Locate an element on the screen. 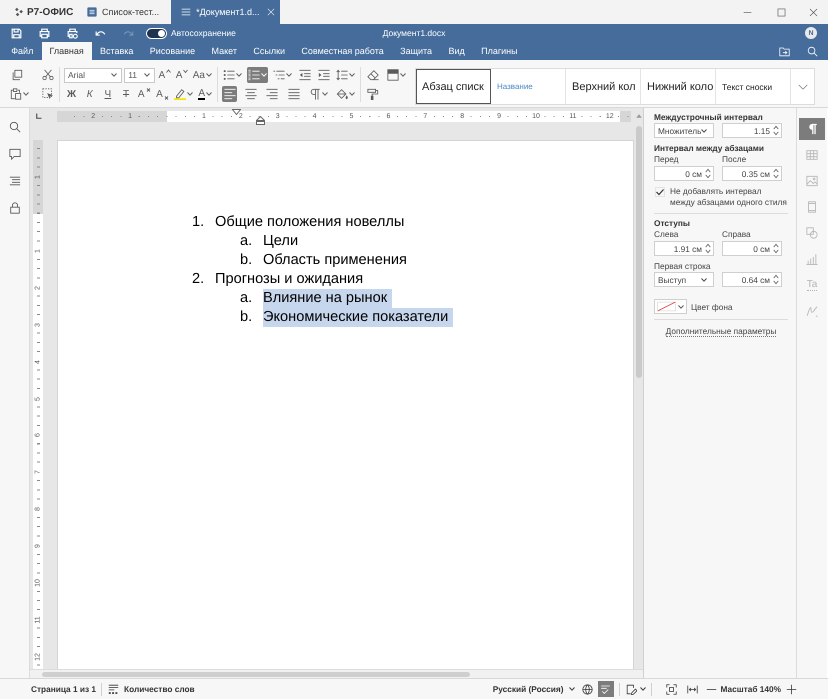 This screenshot has width=828, height=699. folder-arrow-icon is located at coordinates (784, 51).